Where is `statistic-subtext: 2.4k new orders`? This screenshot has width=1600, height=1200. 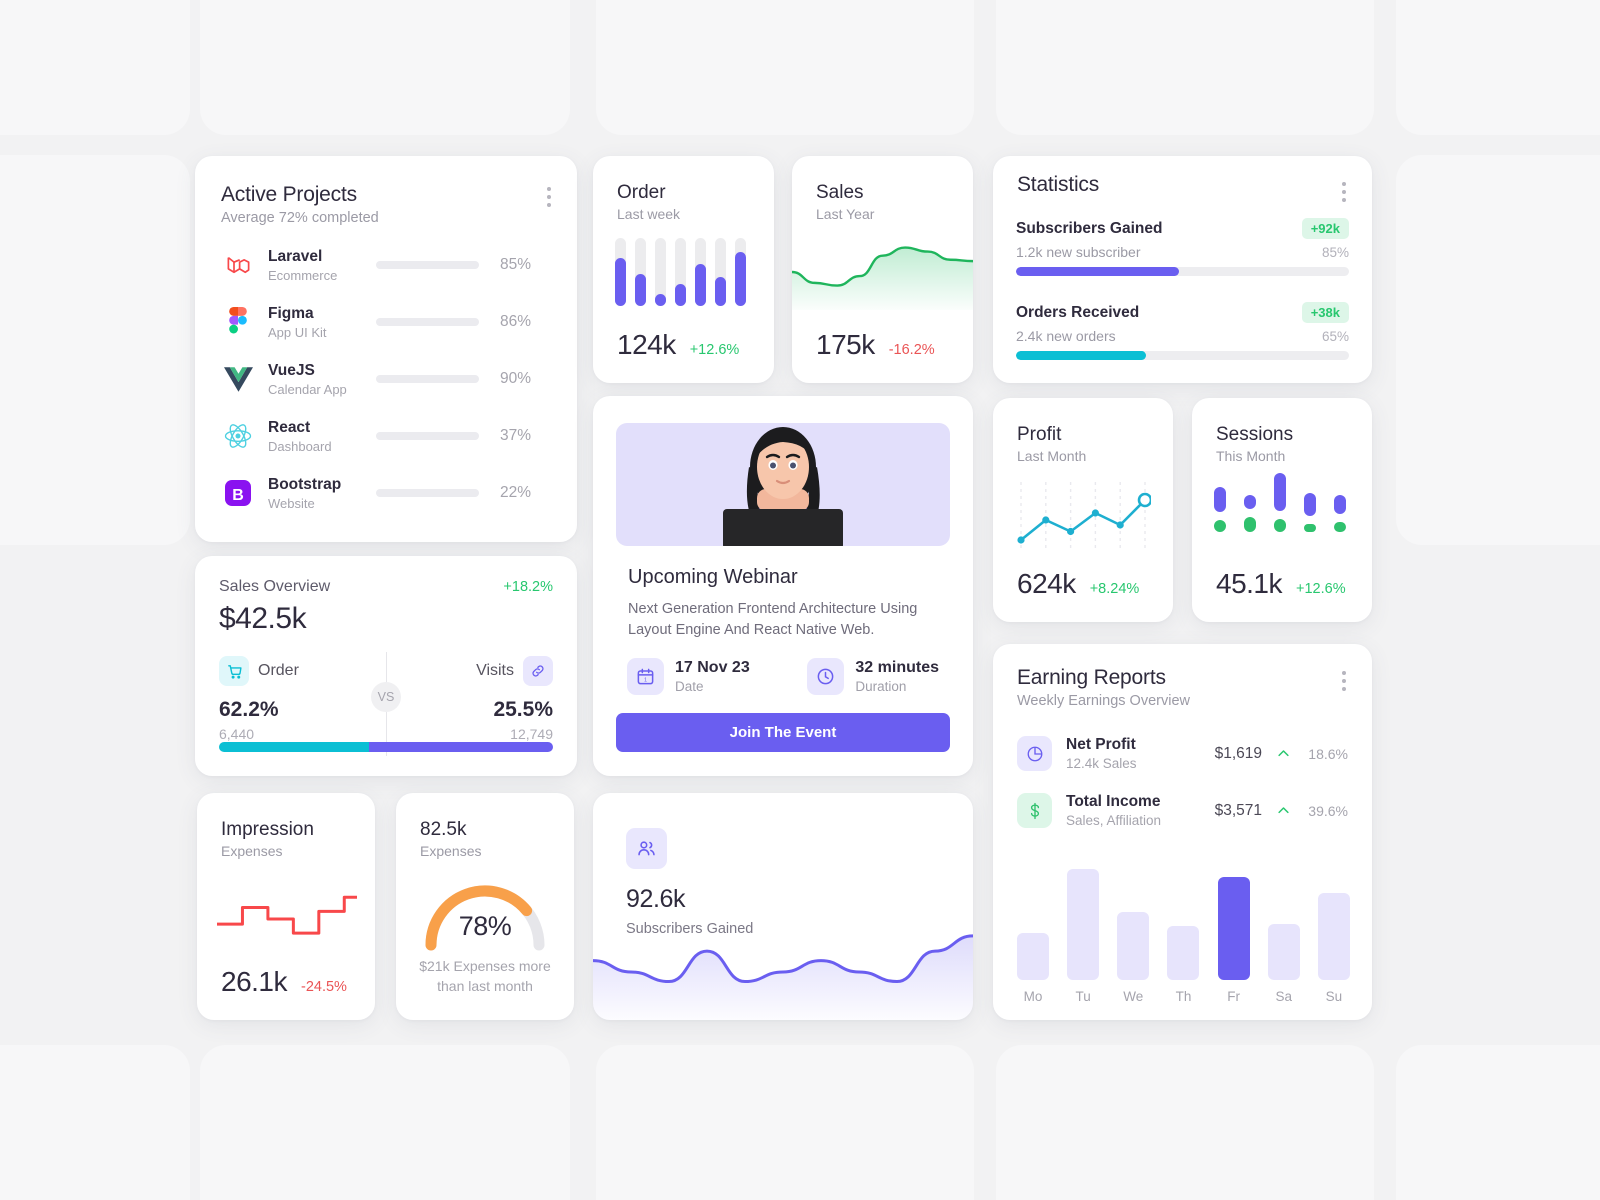 statistic-subtext: 2.4k new orders is located at coordinates (1066, 336).